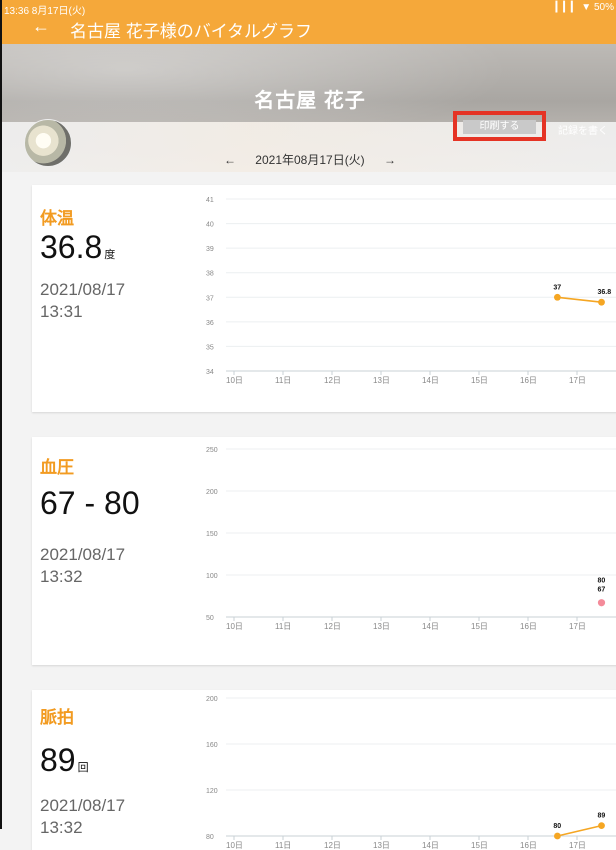  What do you see at coordinates (602, 816) in the screenshot?
I see `data-label: 89` at bounding box center [602, 816].